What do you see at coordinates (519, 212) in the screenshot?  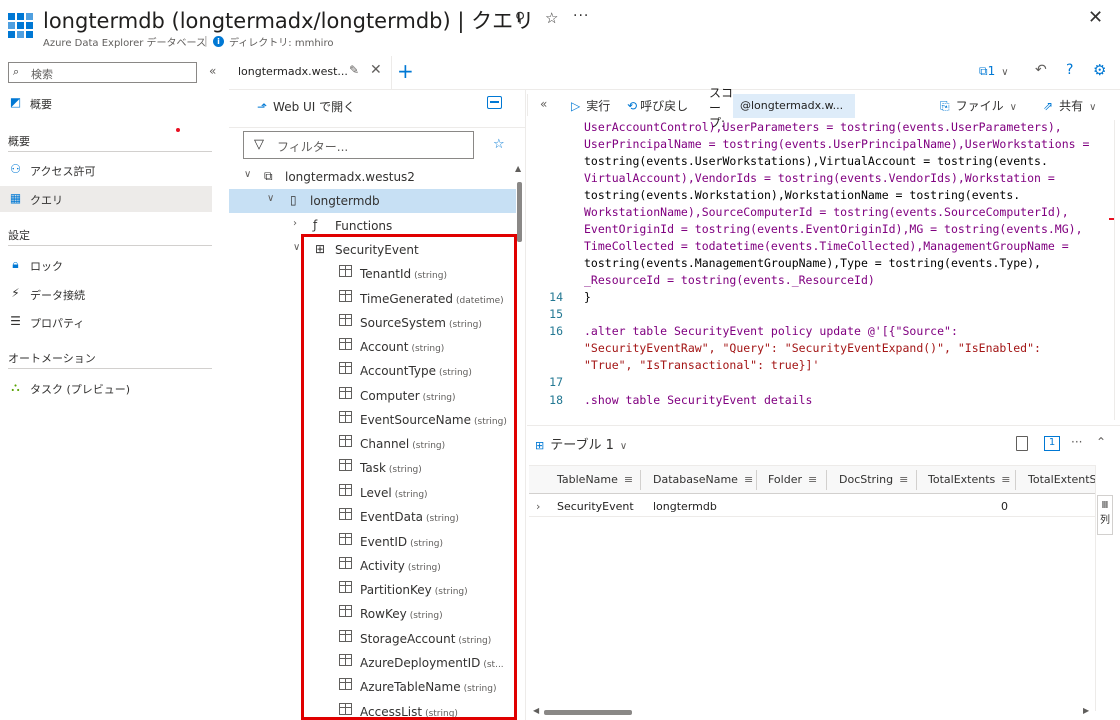 I see `explorer-scrollbar` at bounding box center [519, 212].